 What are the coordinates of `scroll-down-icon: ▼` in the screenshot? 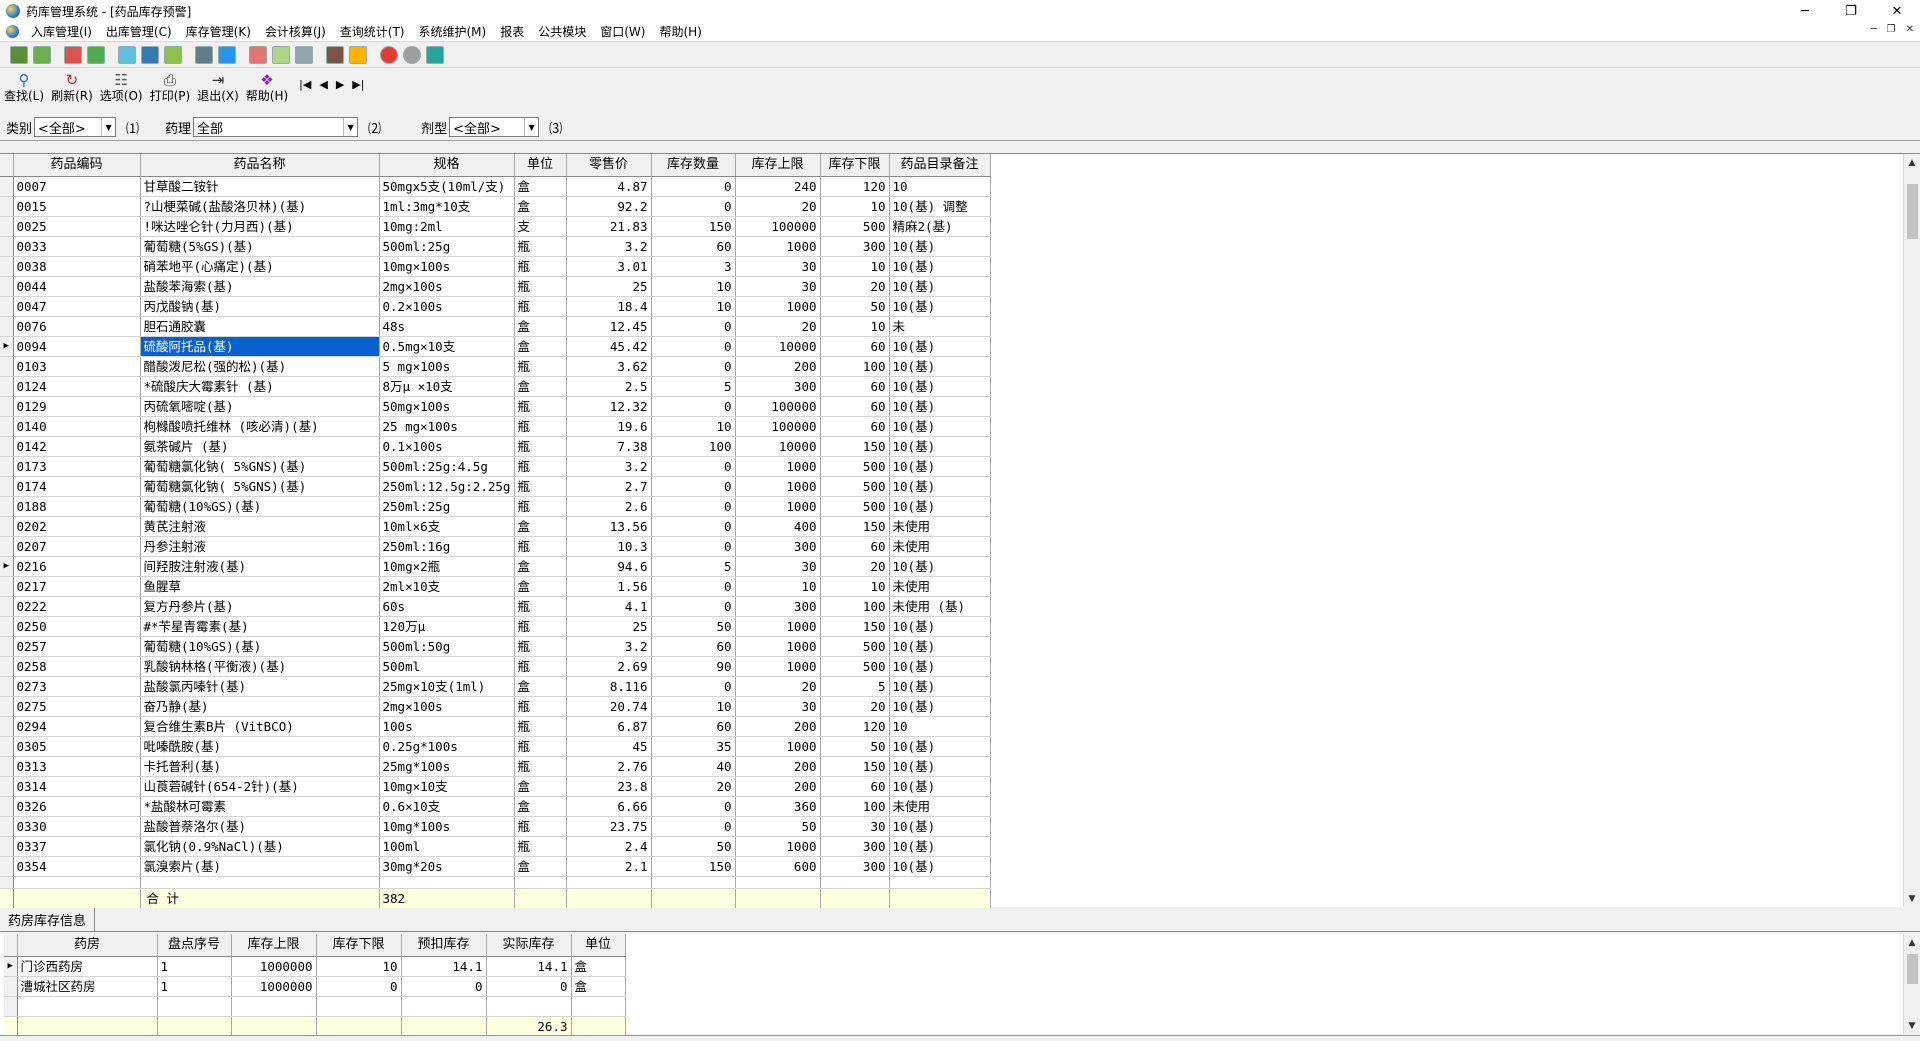 It's located at (1912, 898).